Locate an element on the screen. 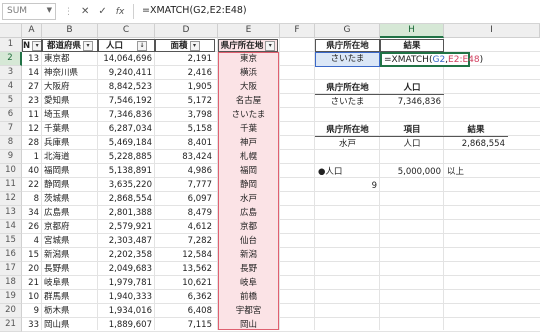 This screenshot has width=540, height=332. cell-pop: 2,049,683 is located at coordinates (126, 269).